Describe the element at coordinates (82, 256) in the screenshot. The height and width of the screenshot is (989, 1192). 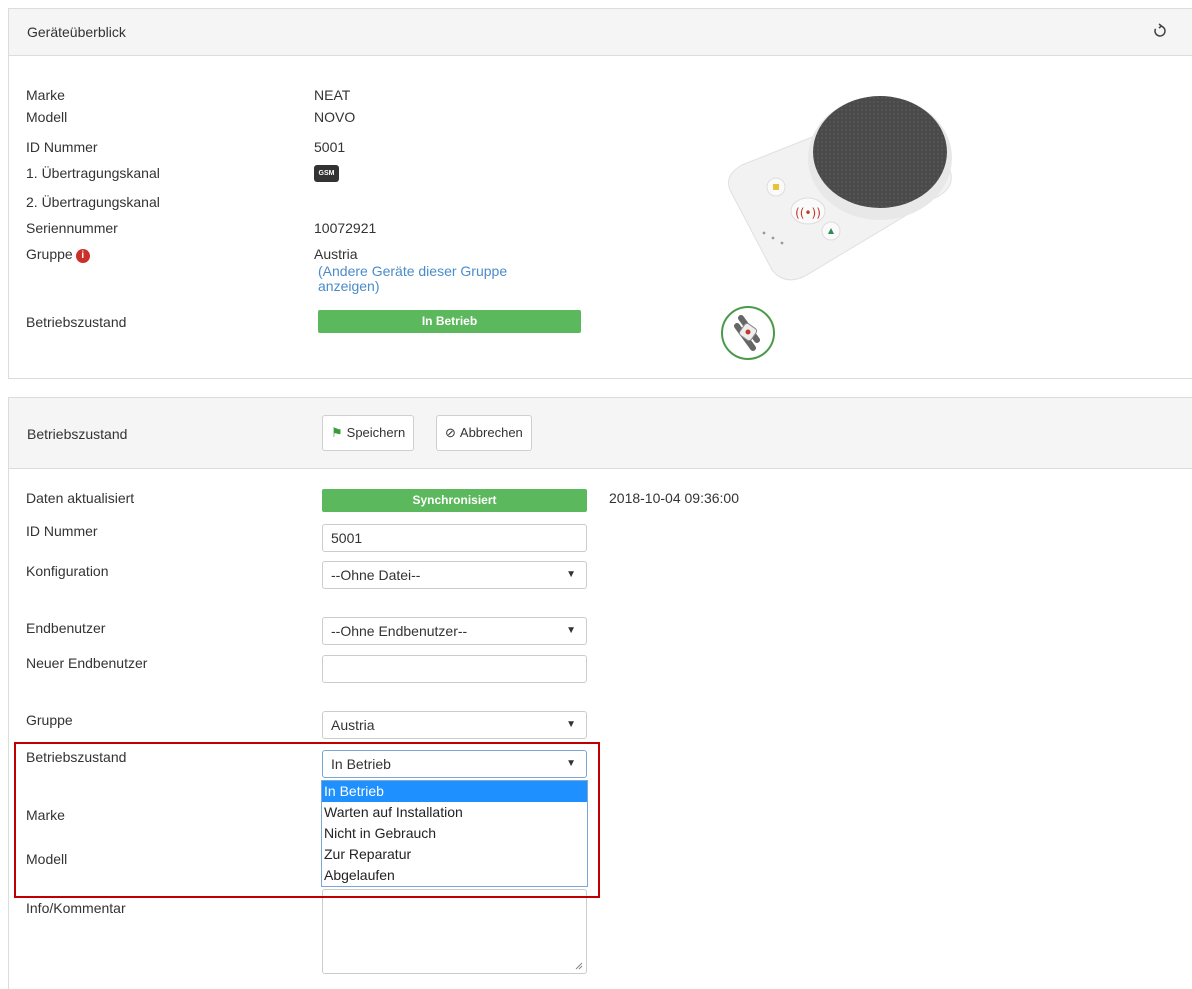
I see `info-icon: i` at that location.